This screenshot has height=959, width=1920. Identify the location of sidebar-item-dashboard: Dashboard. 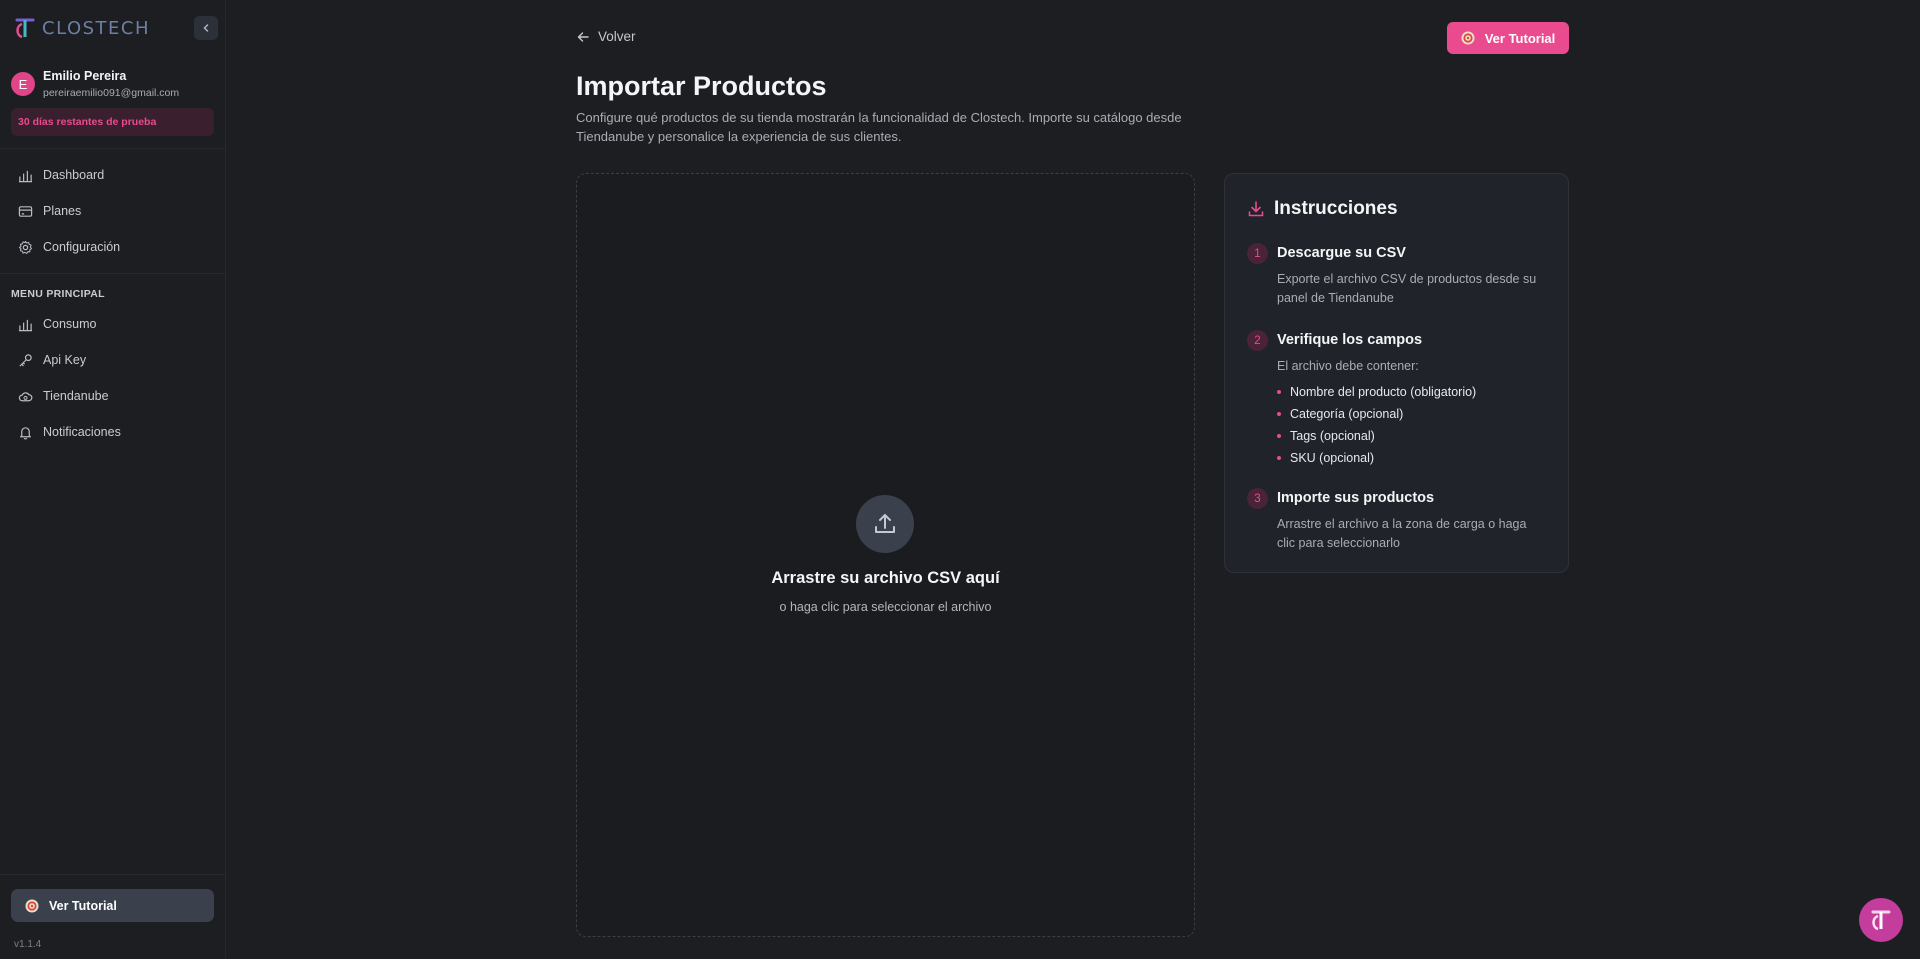
(61, 175).